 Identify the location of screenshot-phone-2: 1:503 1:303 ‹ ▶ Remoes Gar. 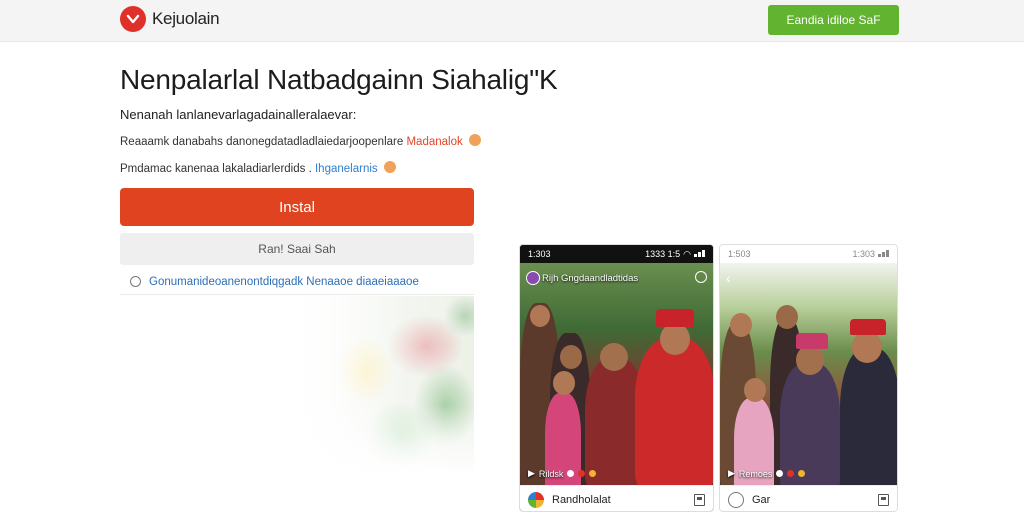
(808, 378).